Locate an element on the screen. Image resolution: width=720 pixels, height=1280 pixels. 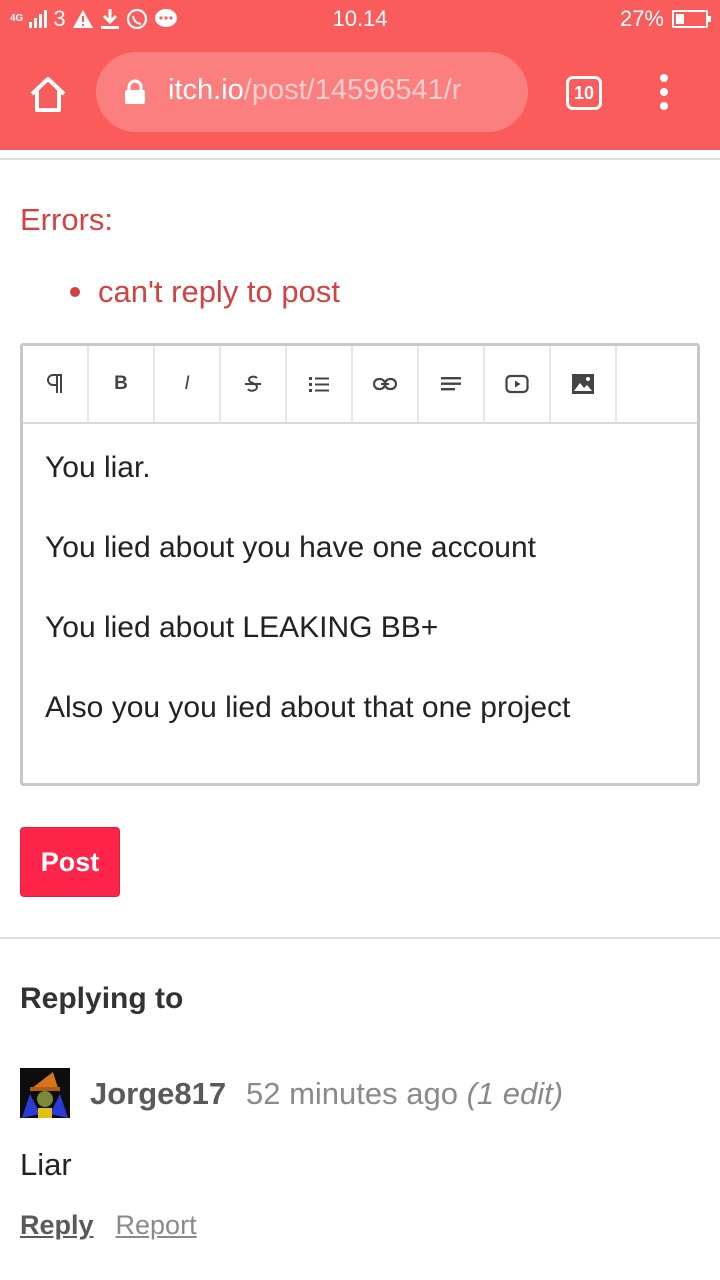
reply-body: Liar is located at coordinates (46, 1164).